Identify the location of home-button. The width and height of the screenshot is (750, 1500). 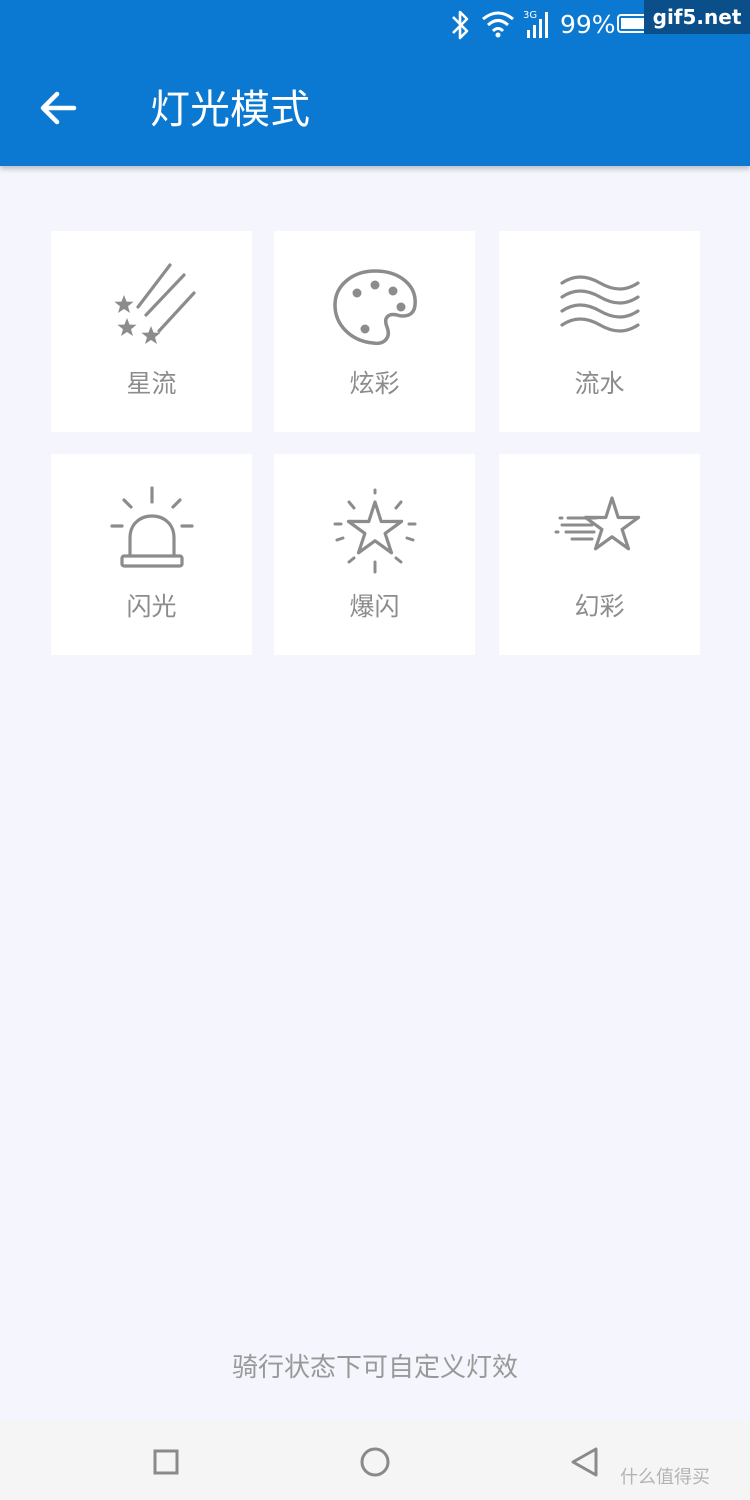
(375, 1462).